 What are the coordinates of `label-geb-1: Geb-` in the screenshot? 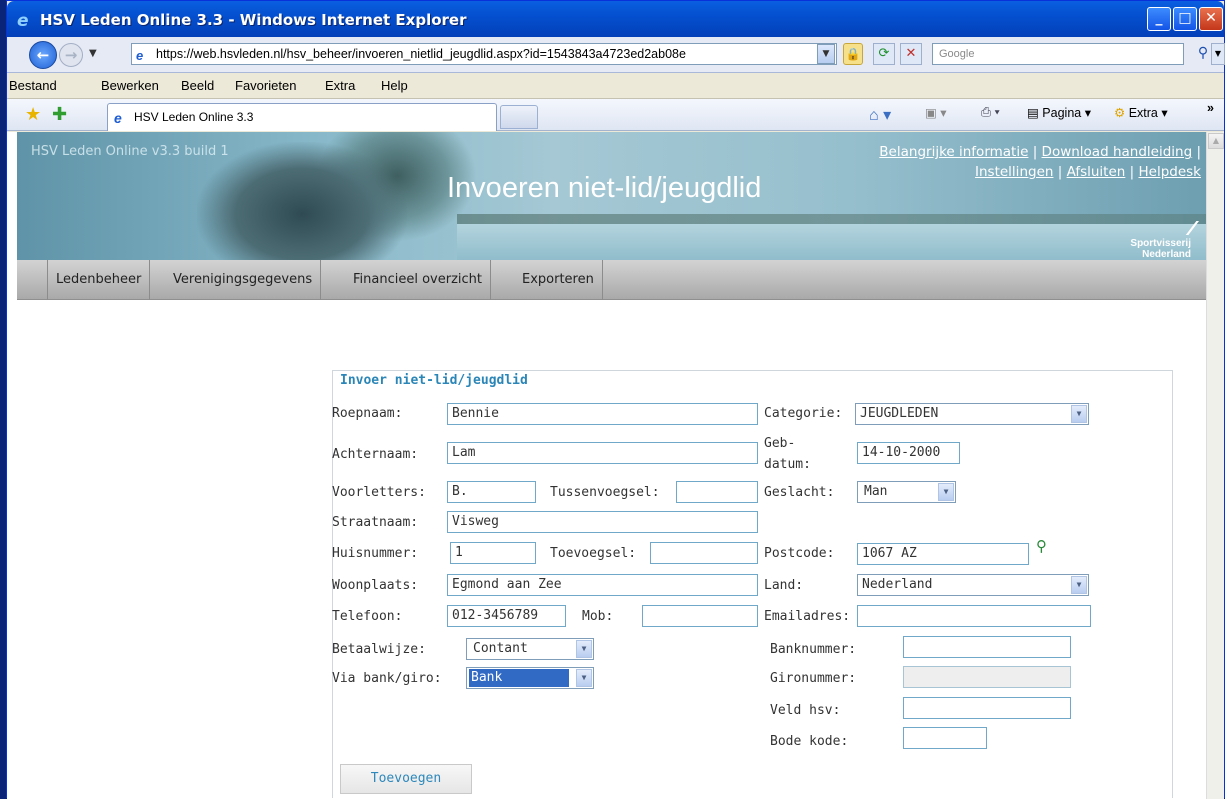 It's located at (780, 443).